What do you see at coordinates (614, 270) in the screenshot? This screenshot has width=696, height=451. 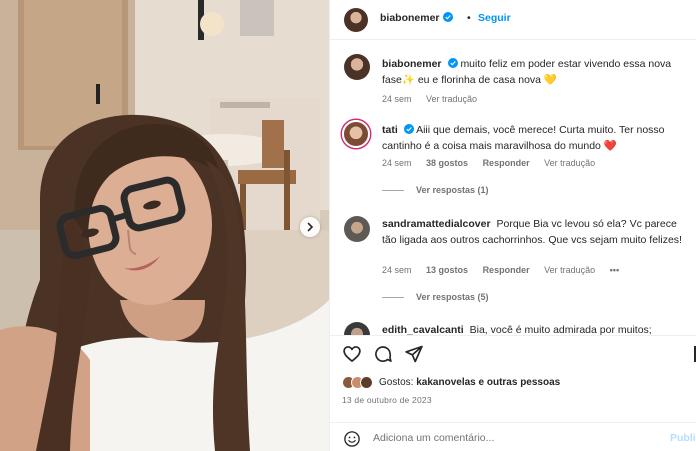 I see `more-options-icon: •••` at bounding box center [614, 270].